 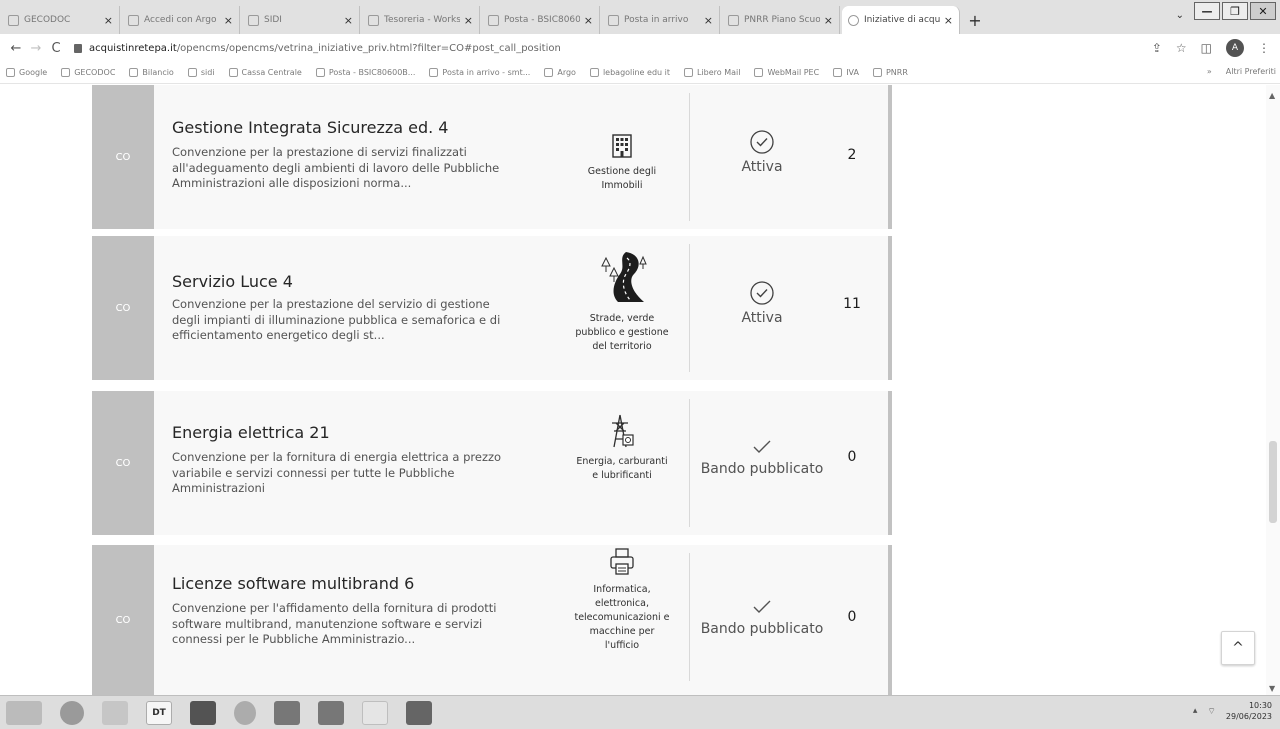 I want to click on building-icon, so click(x=622, y=146).